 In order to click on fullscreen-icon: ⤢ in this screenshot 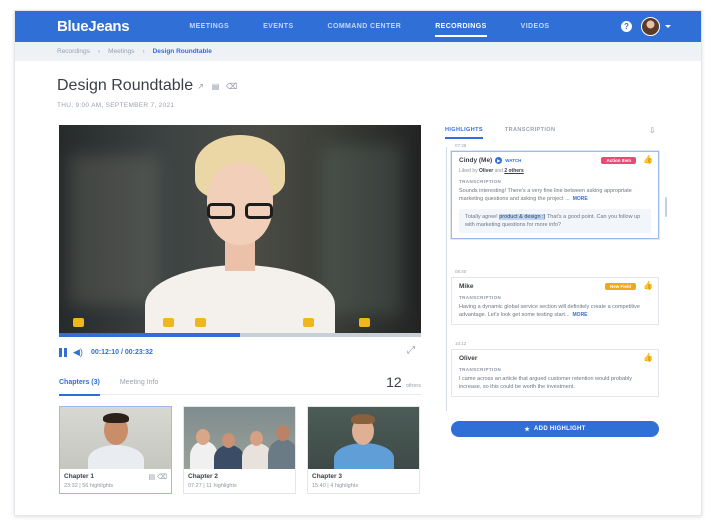, I will do `click(412, 351)`.